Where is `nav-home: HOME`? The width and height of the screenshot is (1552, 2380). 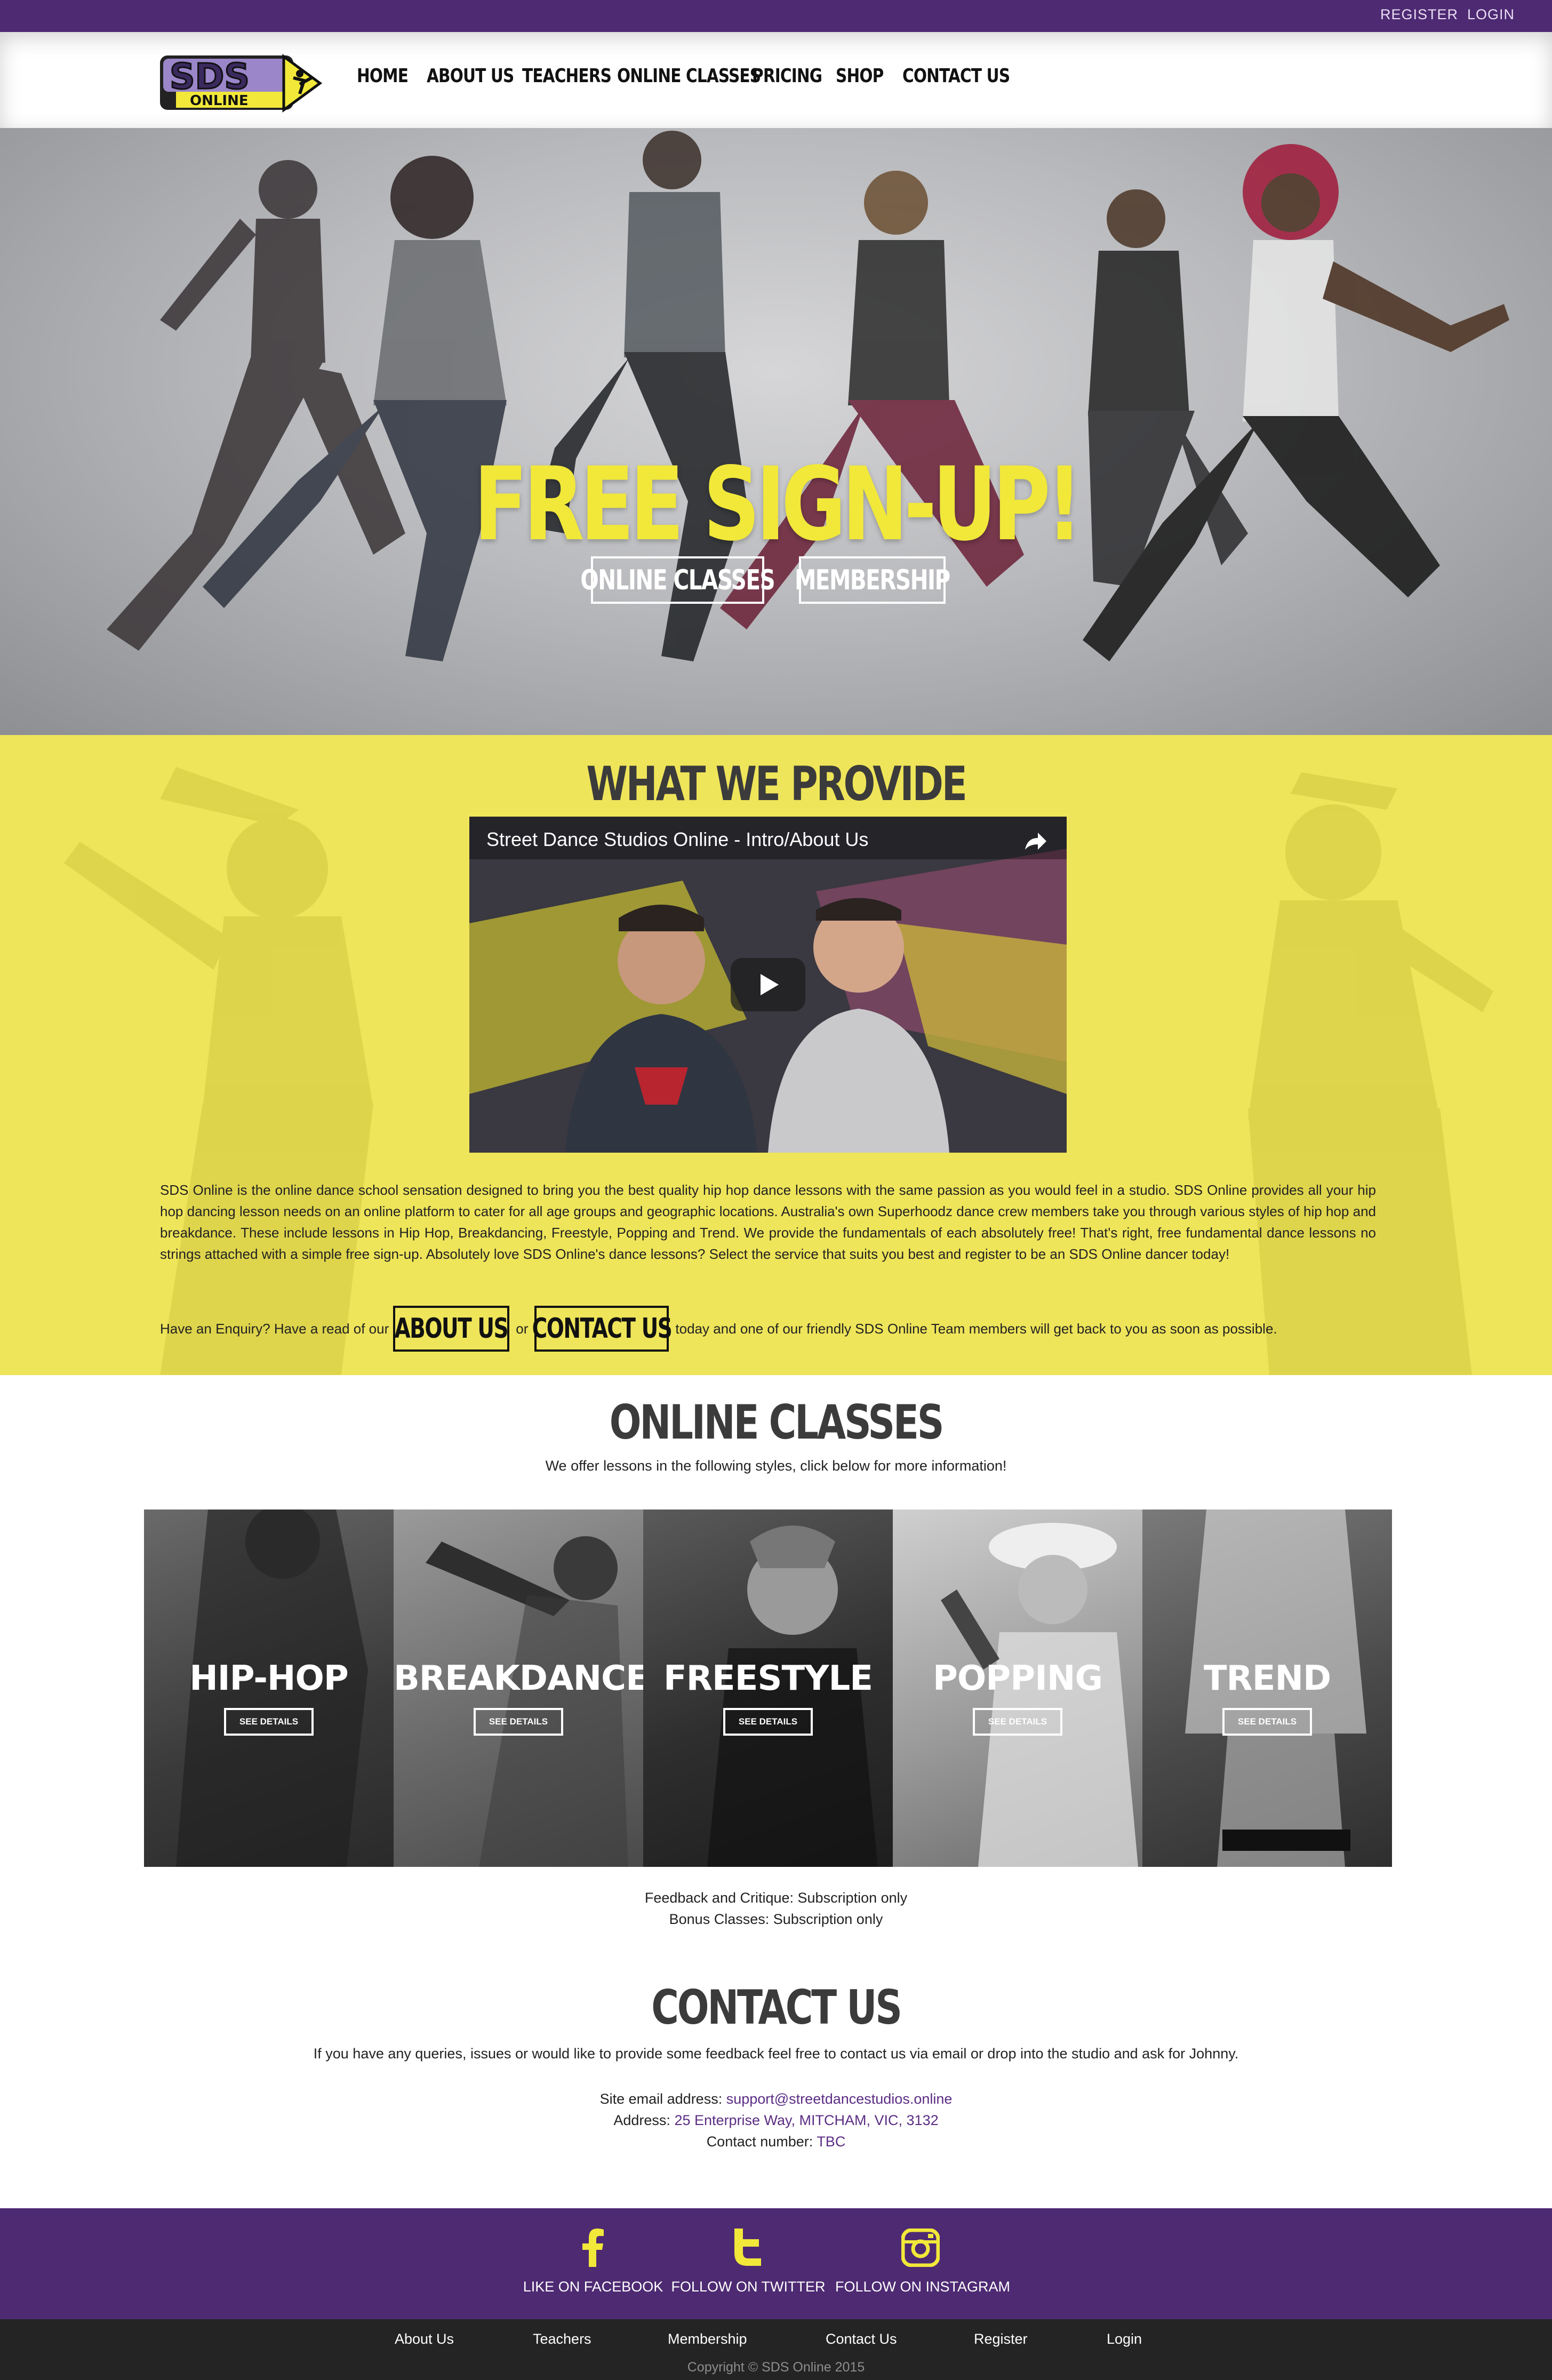 nav-home: HOME is located at coordinates (383, 76).